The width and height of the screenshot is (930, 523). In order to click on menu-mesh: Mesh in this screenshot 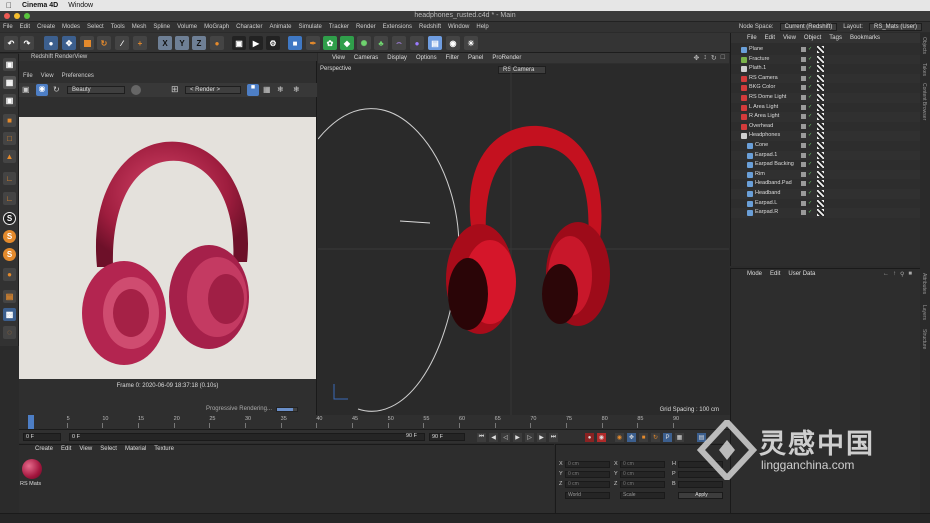, I will do `click(139, 27)`.